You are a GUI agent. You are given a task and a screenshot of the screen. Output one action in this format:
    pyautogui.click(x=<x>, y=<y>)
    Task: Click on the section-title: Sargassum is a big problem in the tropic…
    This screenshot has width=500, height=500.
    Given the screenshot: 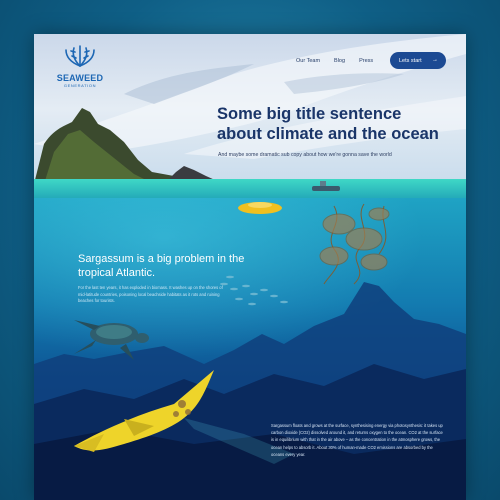 What is the action you would take?
    pyautogui.click(x=161, y=266)
    